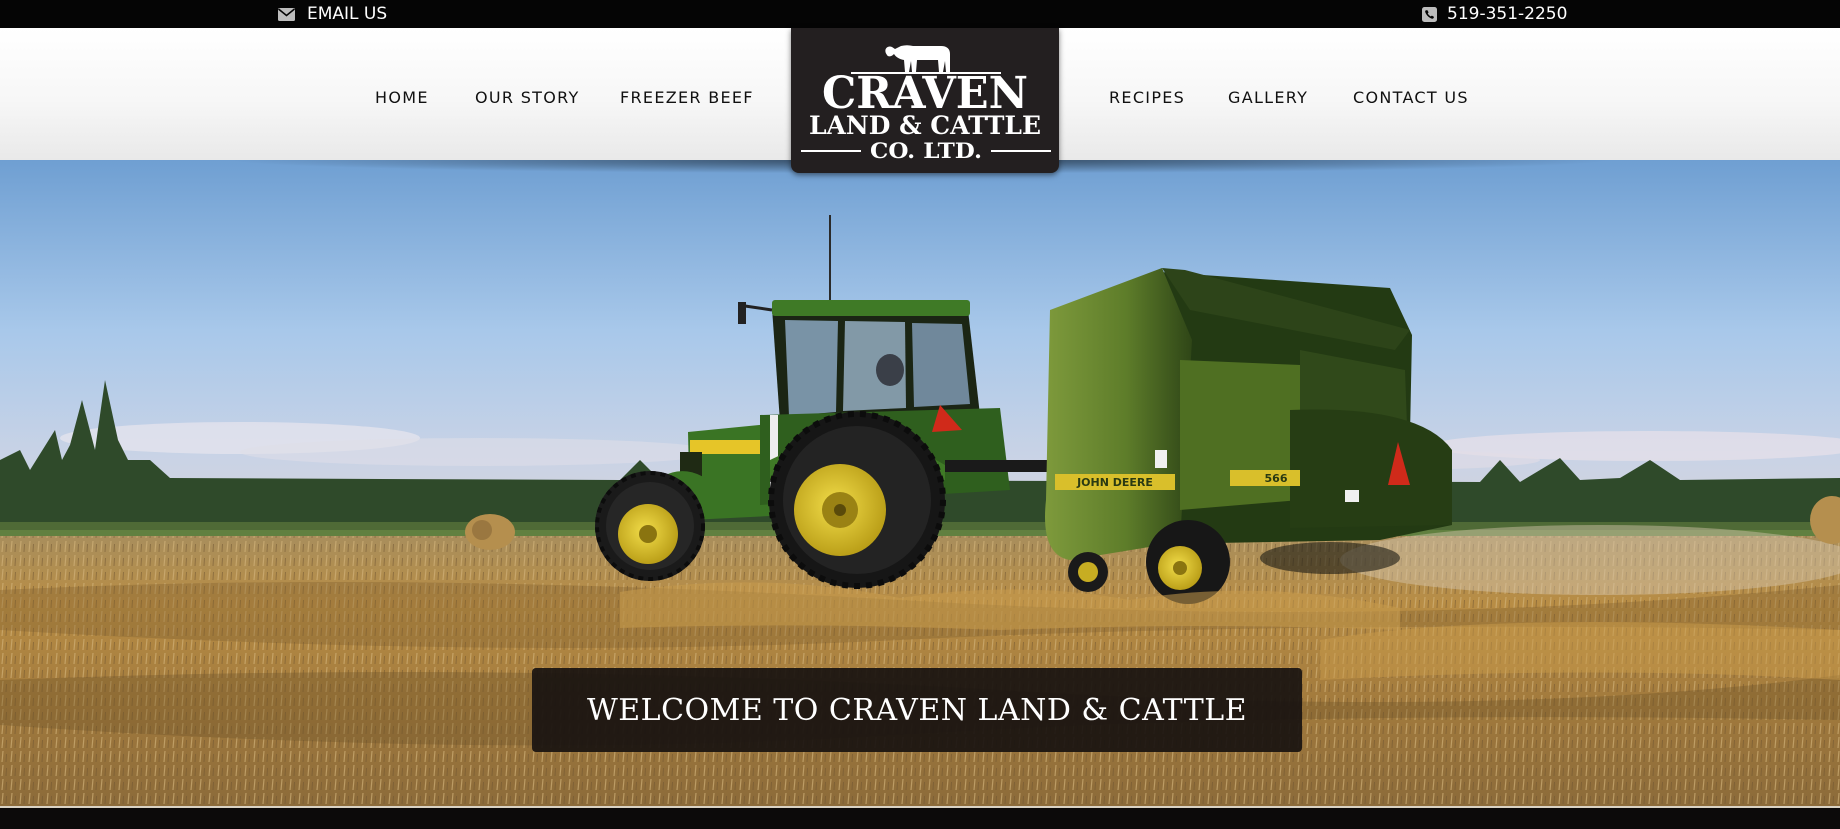 The width and height of the screenshot is (1840, 829). I want to click on phone-link: 519-351-2250, so click(1494, 14).